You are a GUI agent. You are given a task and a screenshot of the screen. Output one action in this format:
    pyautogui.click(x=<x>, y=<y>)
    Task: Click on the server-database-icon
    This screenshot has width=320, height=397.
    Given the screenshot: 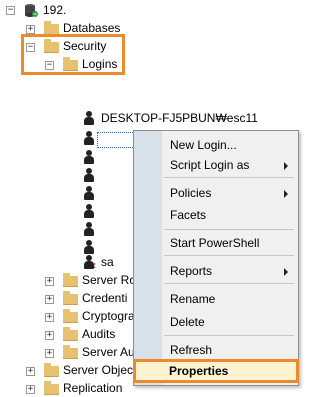 What is the action you would take?
    pyautogui.click(x=31, y=10)
    